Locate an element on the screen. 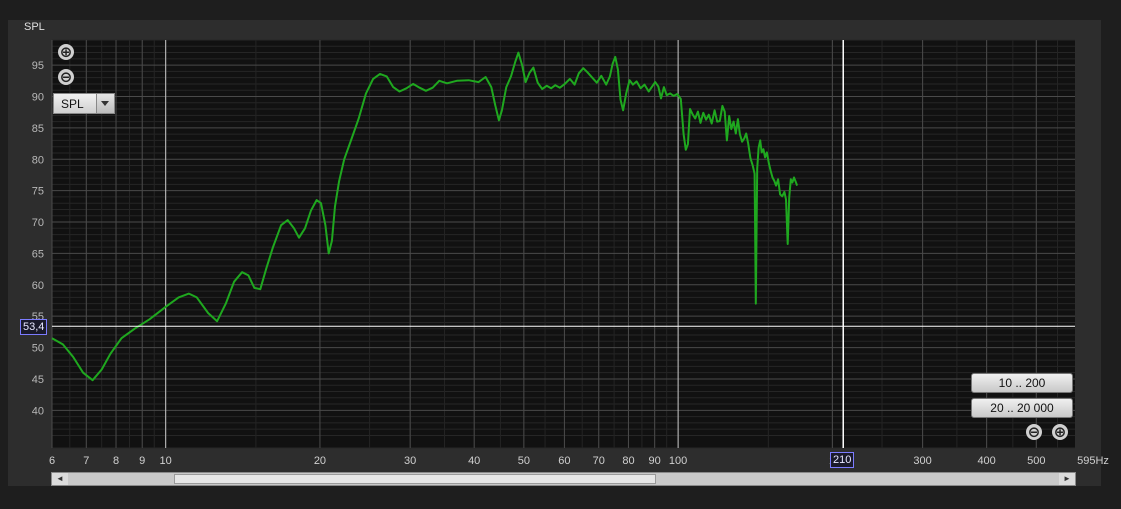 This screenshot has width=1121, height=509. y-tick-label: 40 is located at coordinates (38, 411).